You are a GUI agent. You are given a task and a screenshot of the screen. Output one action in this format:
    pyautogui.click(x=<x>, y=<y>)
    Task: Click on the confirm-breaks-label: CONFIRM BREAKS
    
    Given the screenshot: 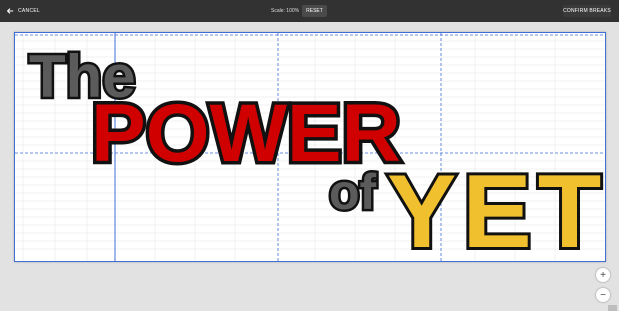 What is the action you would take?
    pyautogui.click(x=587, y=11)
    